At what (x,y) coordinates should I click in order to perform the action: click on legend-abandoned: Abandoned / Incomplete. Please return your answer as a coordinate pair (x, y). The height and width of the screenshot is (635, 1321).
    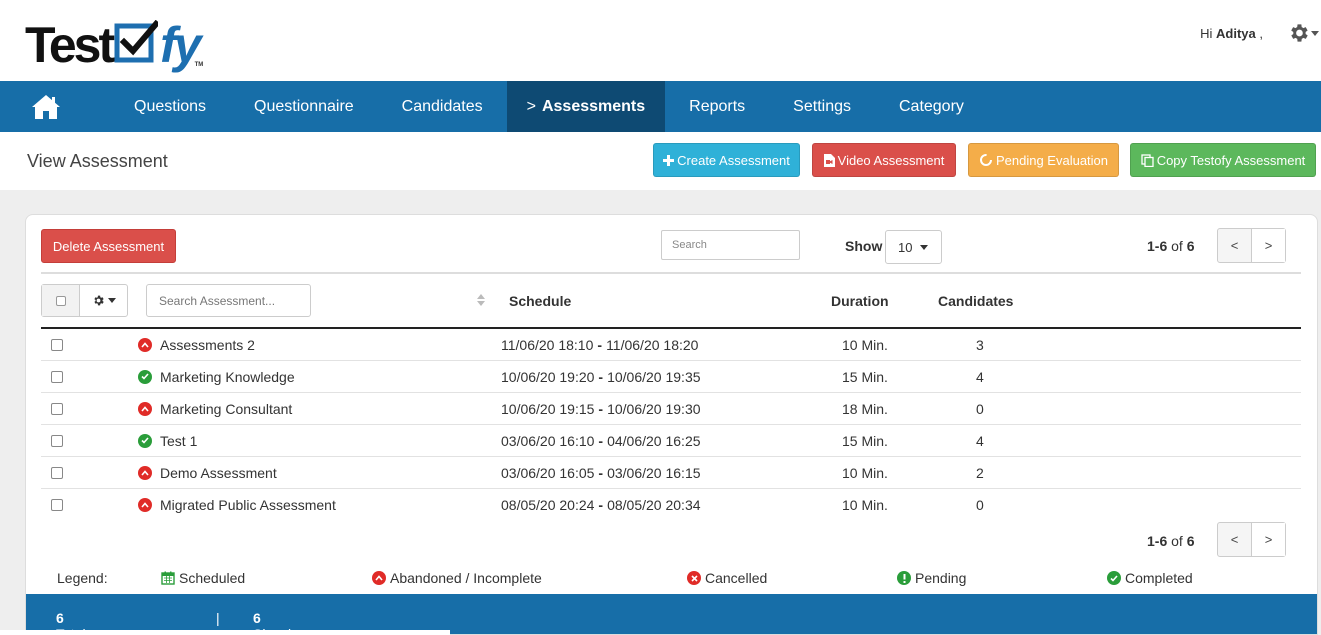
    Looking at the image, I should click on (457, 578).